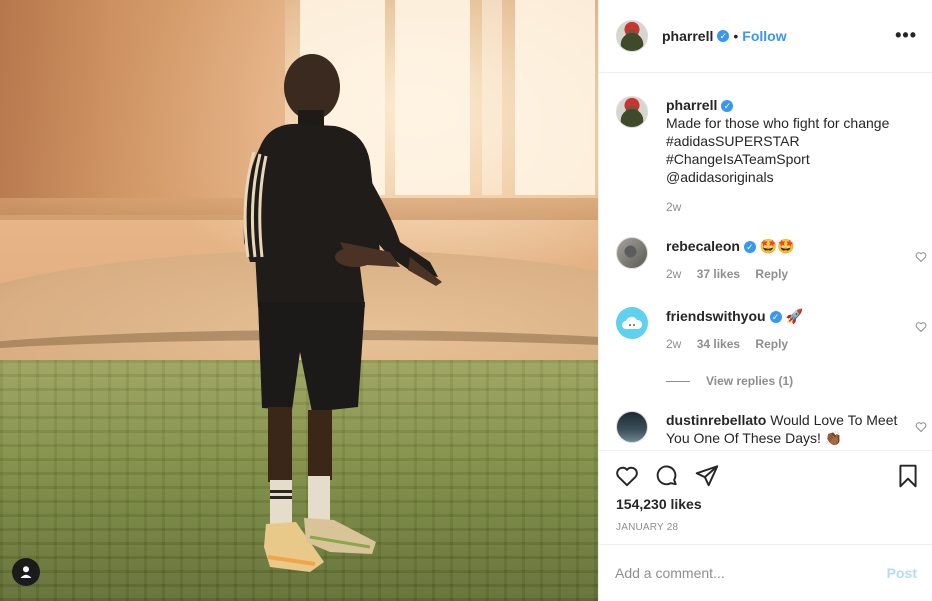 The image size is (932, 601). What do you see at coordinates (718, 344) in the screenshot?
I see `comment-likes: 34 likes` at bounding box center [718, 344].